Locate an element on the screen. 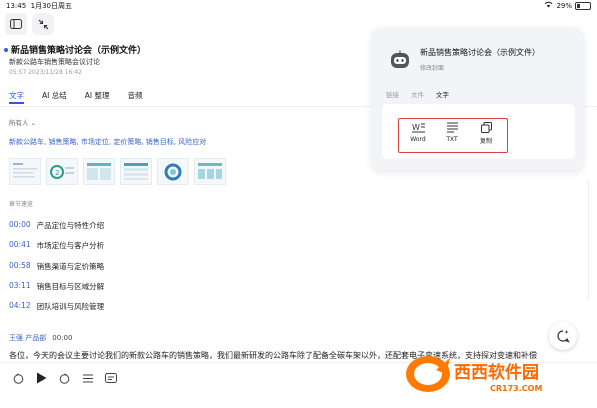  caption-button is located at coordinates (111, 378).